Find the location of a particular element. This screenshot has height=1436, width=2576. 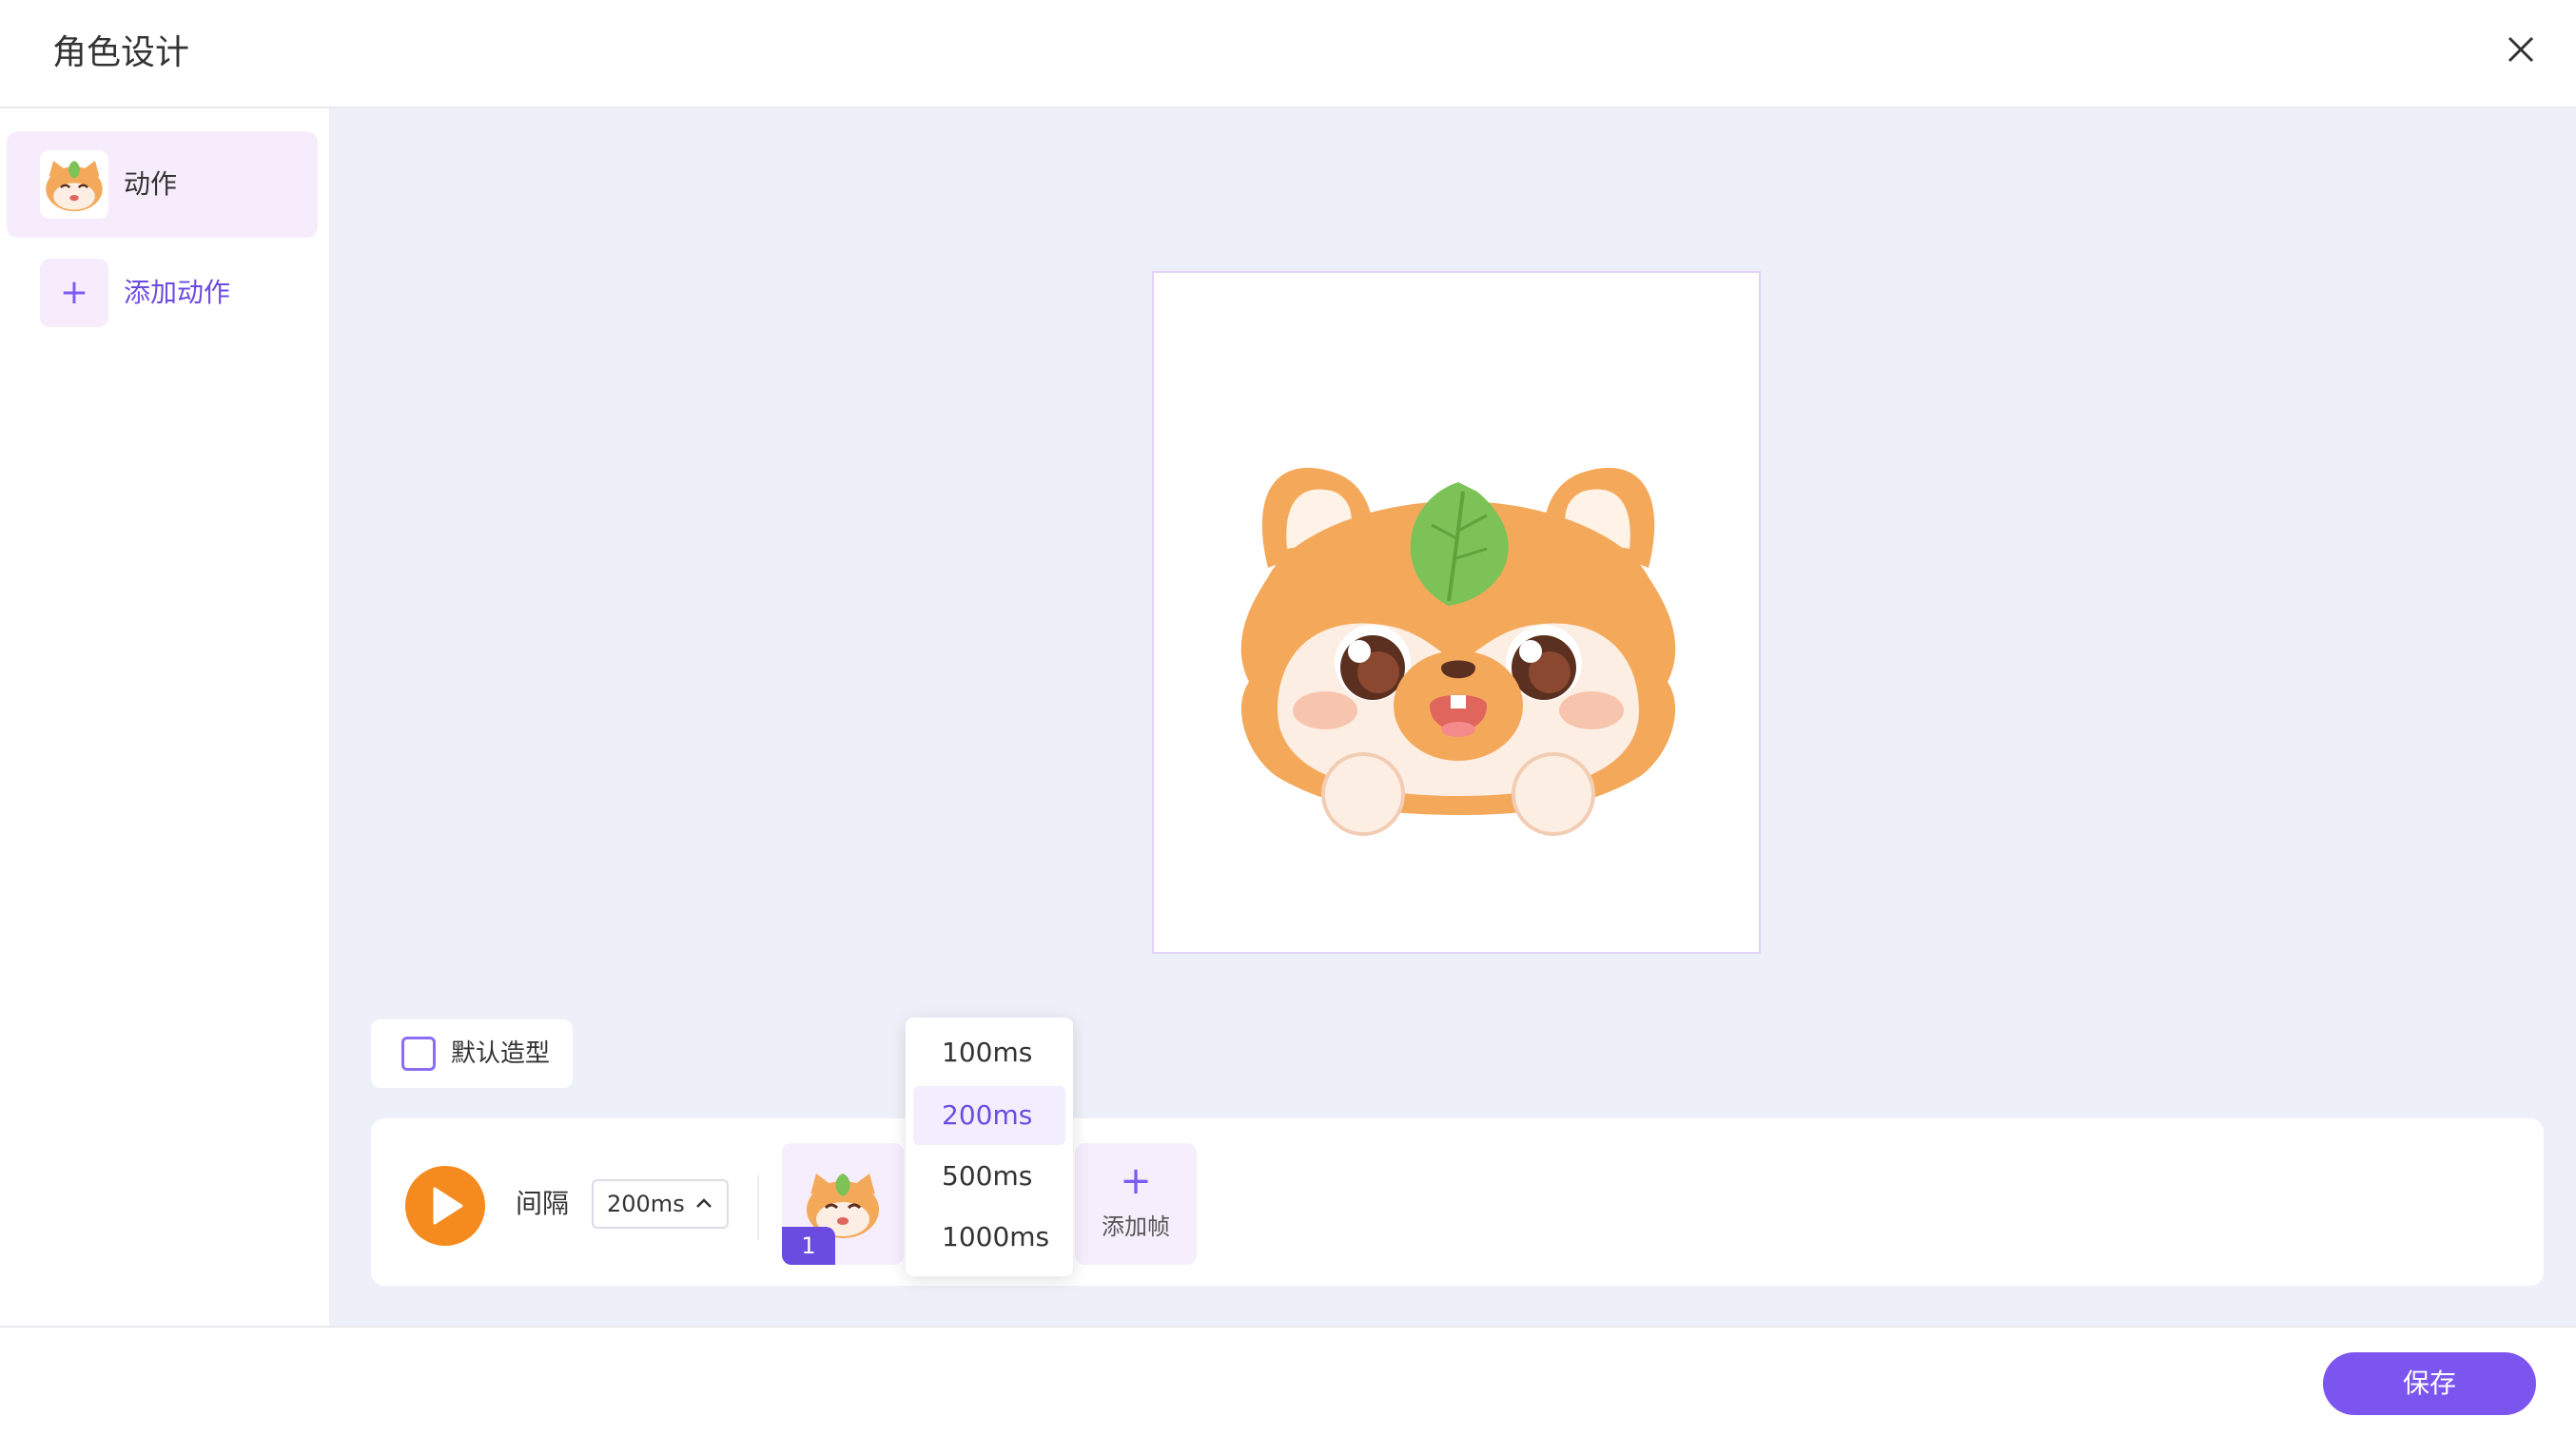

default-shape-toggle: 默认造型 is located at coordinates (472, 1054).